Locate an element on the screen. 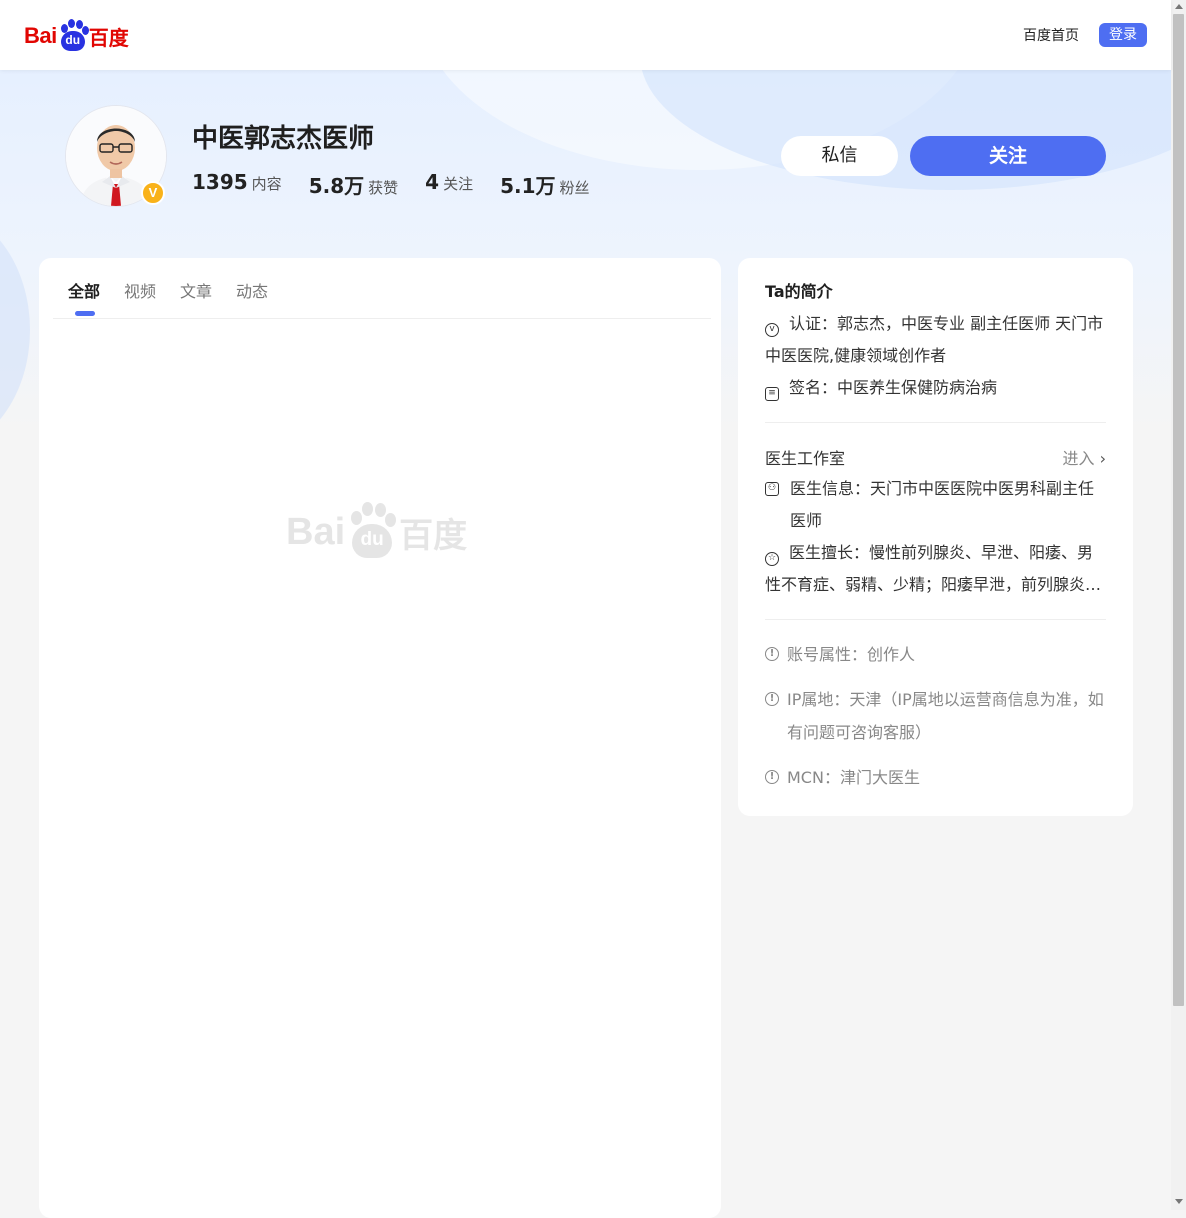  loading-placeholder-logo: Bai du 百度 is located at coordinates (381, 532).